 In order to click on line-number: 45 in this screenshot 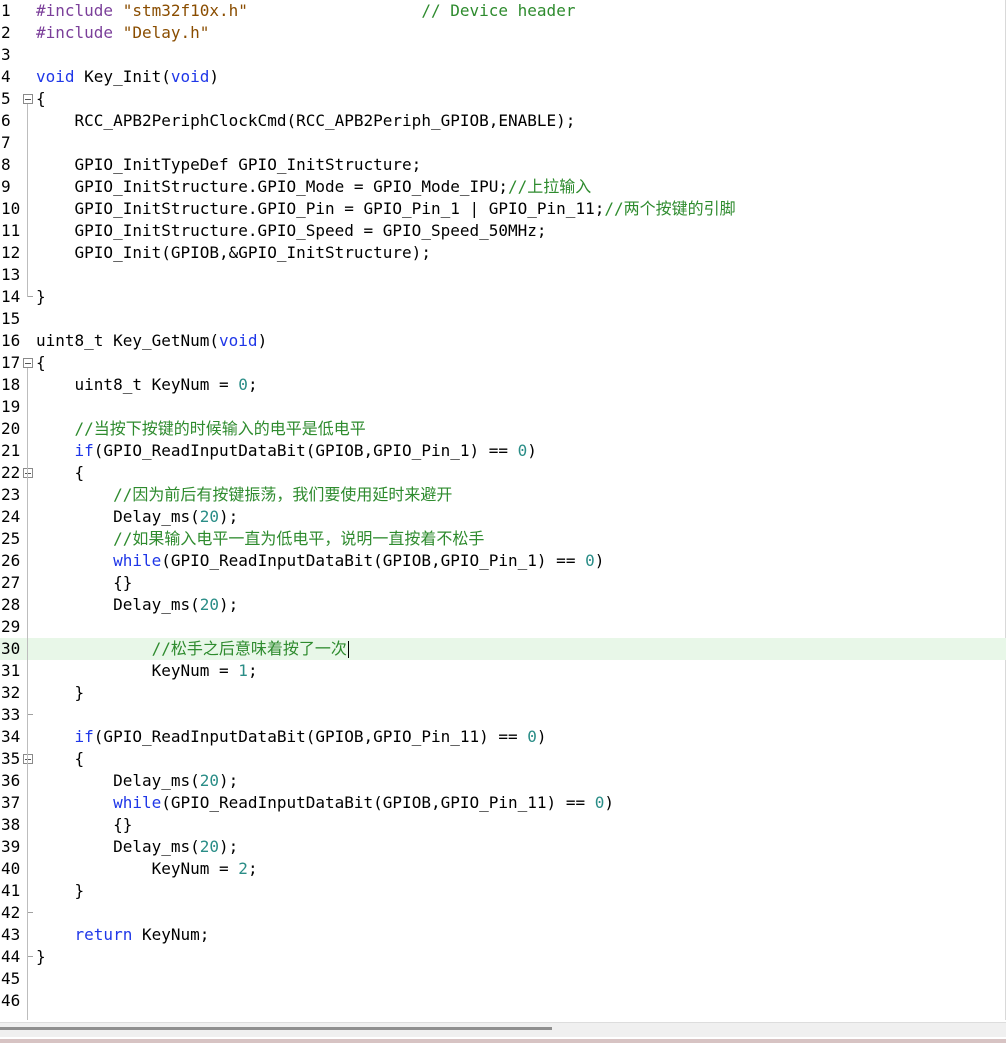, I will do `click(11, 978)`.